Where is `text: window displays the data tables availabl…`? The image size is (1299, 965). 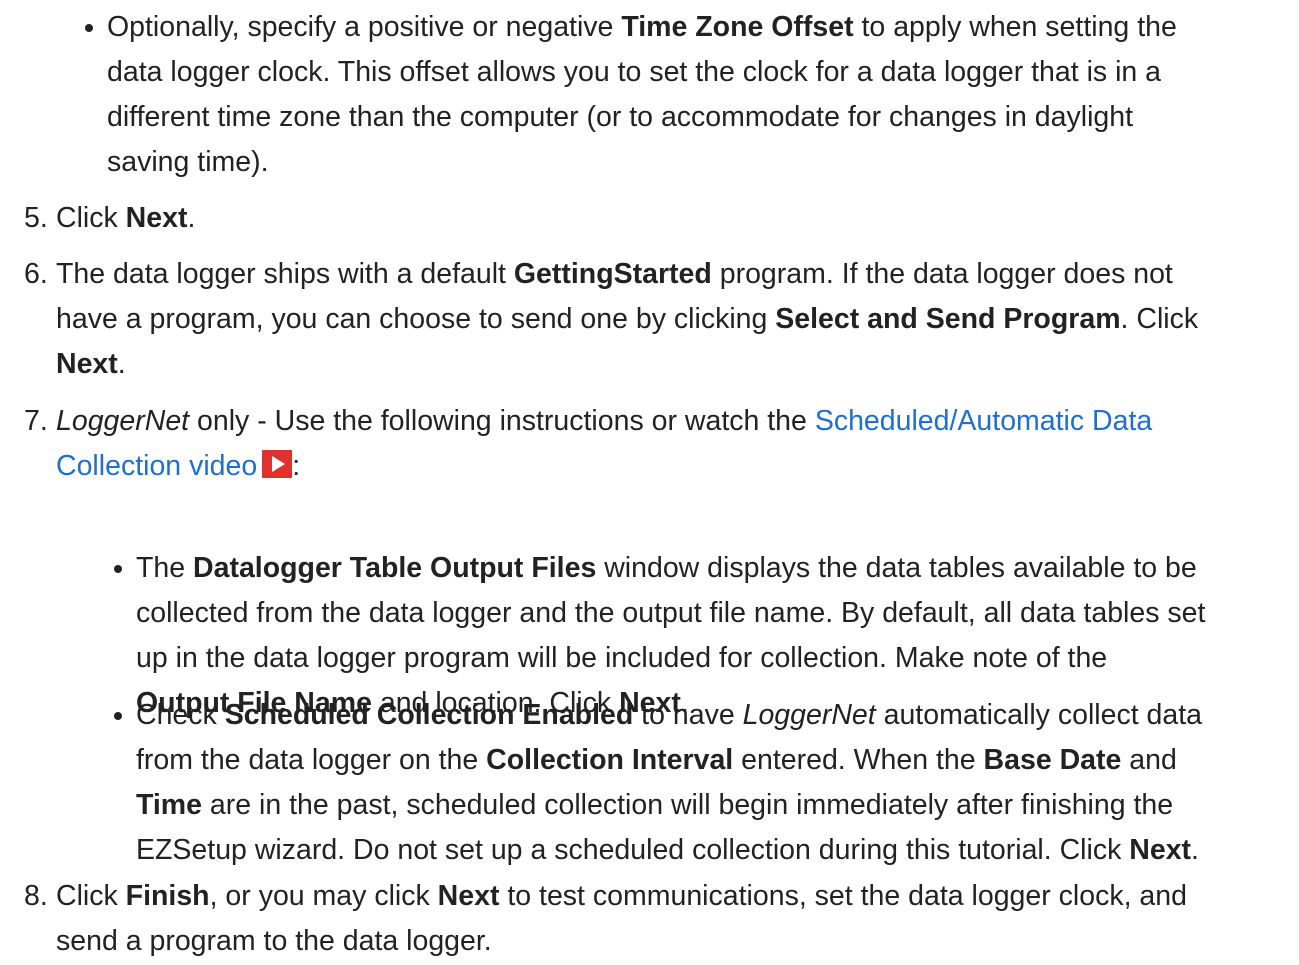 text: window displays the data tables availabl… is located at coordinates (896, 568).